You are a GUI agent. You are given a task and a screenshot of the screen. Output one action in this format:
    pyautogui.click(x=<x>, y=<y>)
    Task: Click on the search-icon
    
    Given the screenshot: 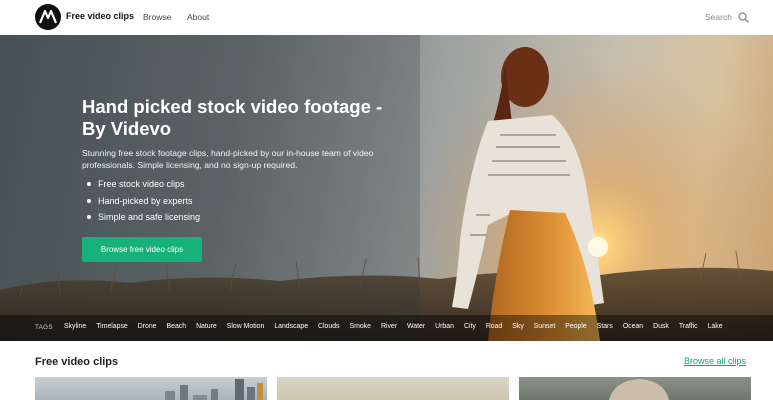 What is the action you would take?
    pyautogui.click(x=743, y=19)
    